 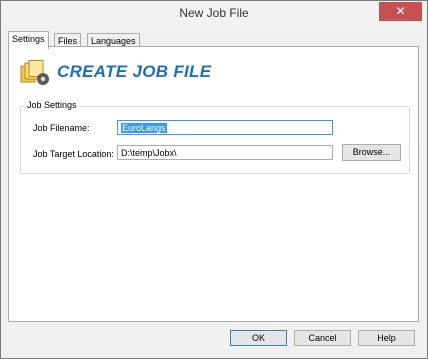 I want to click on close-button: ✕, so click(x=400, y=11).